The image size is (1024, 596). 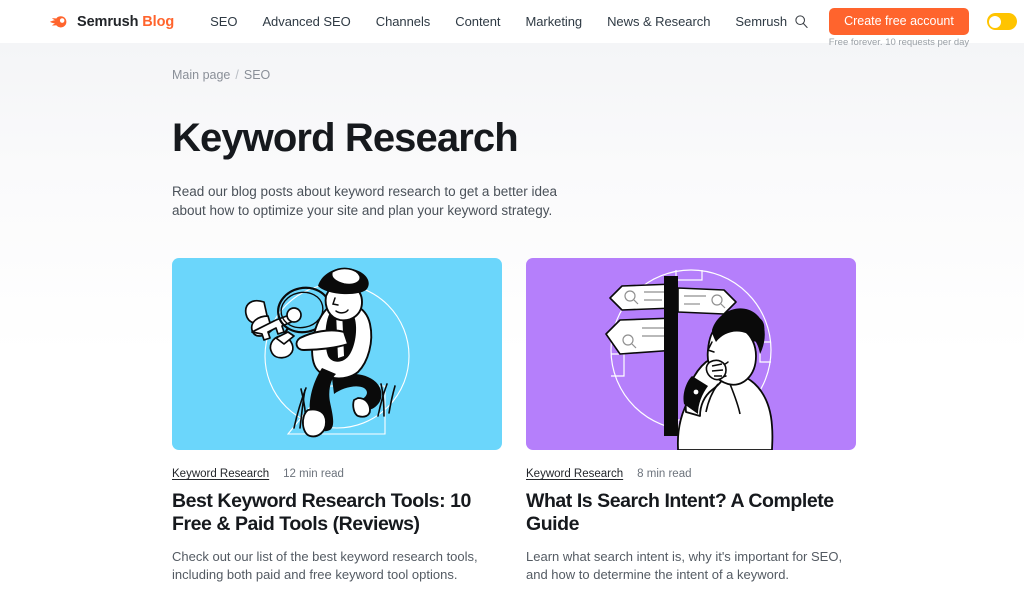 I want to click on article-title: What Is Search Intent? A Complete Guide, so click(x=691, y=512).